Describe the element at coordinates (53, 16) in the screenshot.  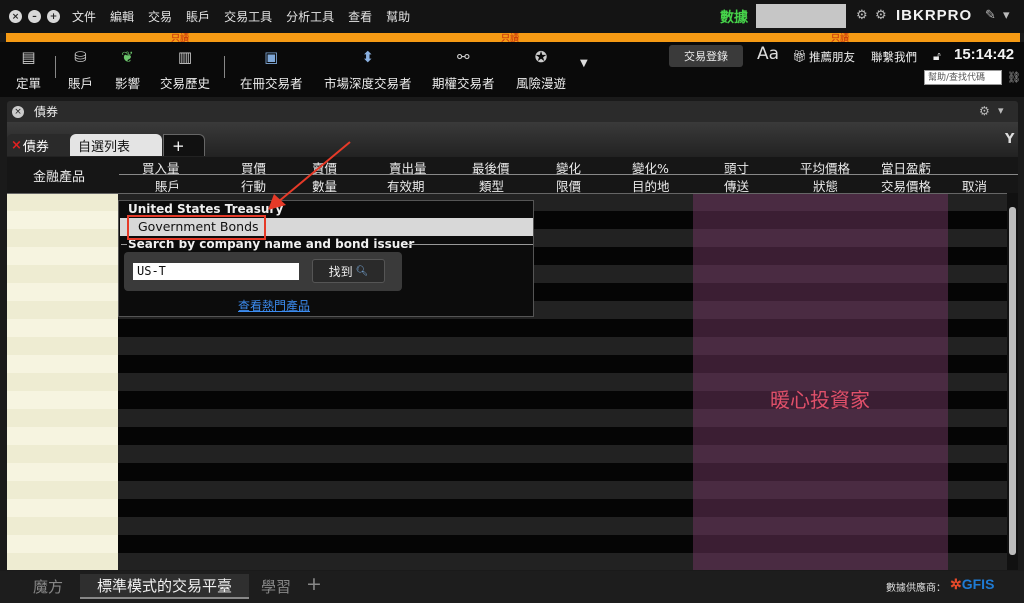
I see `maximize-window-icon: +` at that location.